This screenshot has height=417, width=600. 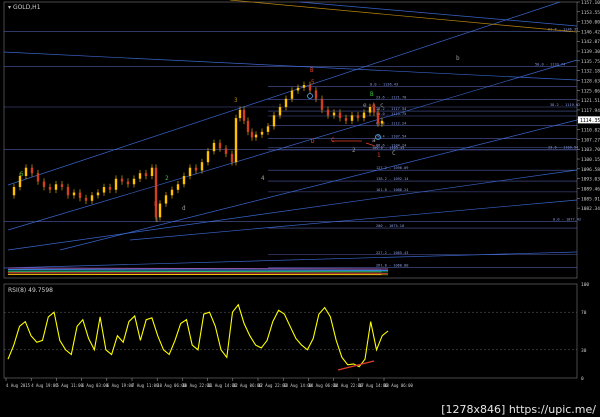 What do you see at coordinates (333, 140) in the screenshot?
I see `elliott-wave-label: C` at bounding box center [333, 140].